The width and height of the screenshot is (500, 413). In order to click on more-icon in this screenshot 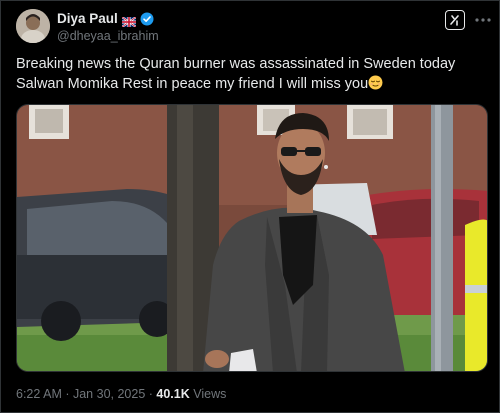, I will do `click(483, 20)`.